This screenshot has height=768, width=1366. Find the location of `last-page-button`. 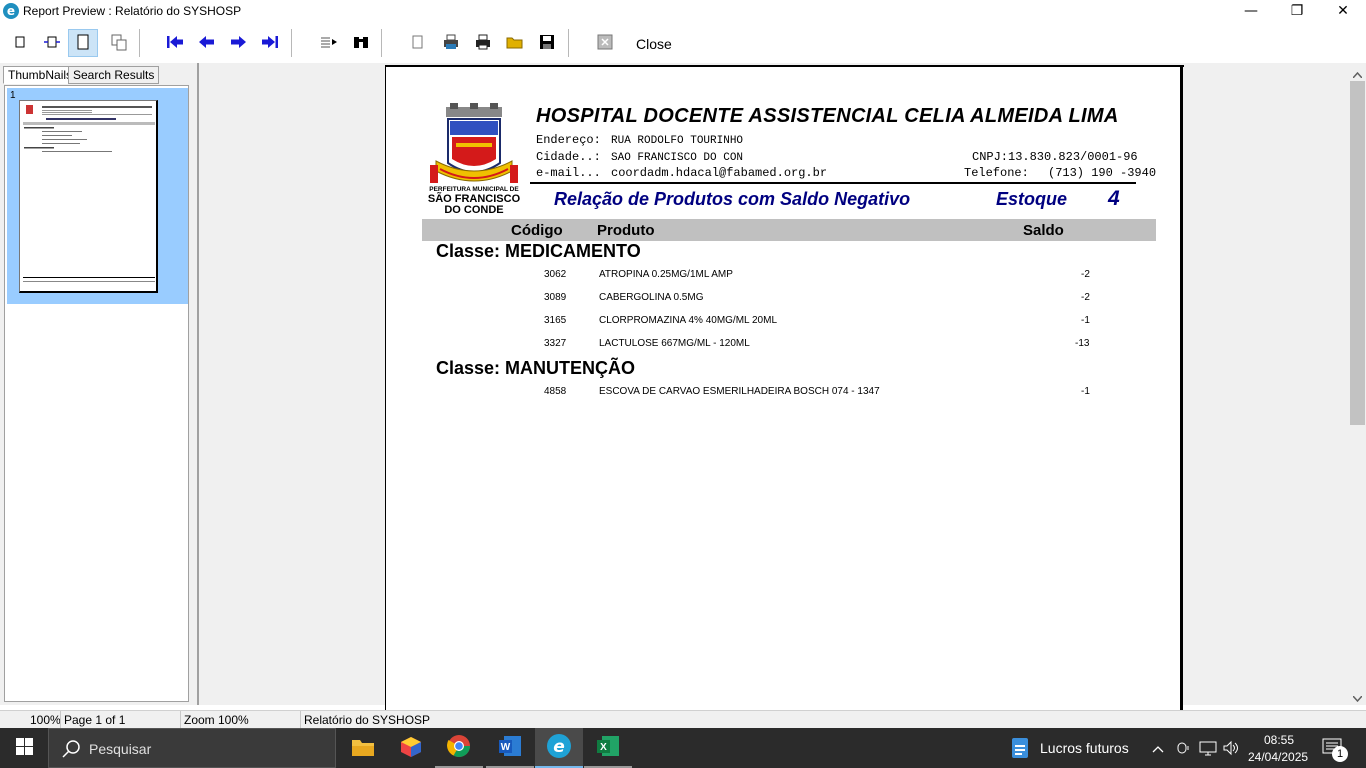

last-page-button is located at coordinates (270, 43).